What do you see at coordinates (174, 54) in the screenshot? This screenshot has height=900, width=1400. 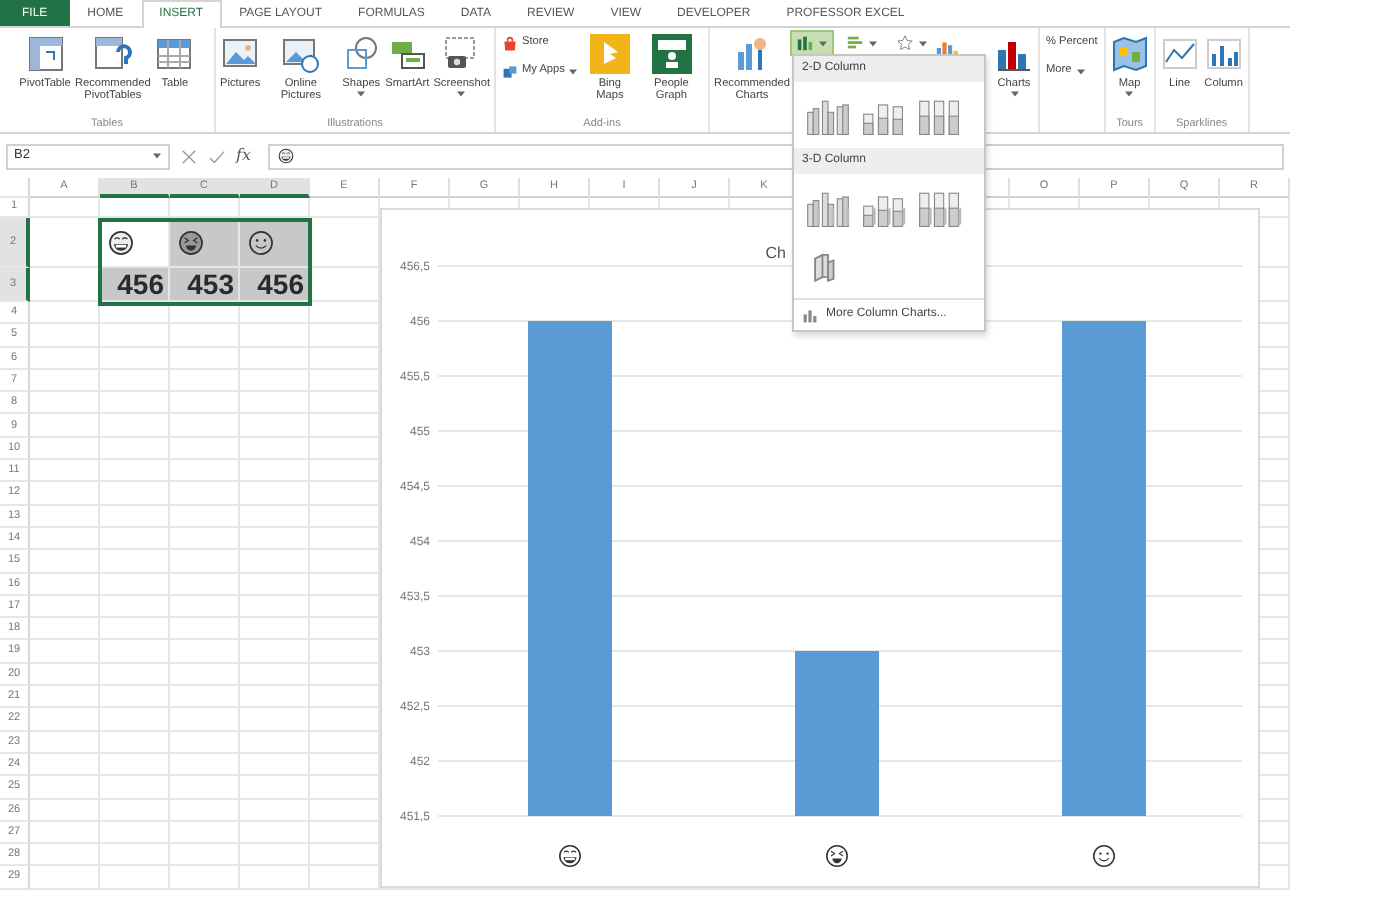 I see `table-icon` at bounding box center [174, 54].